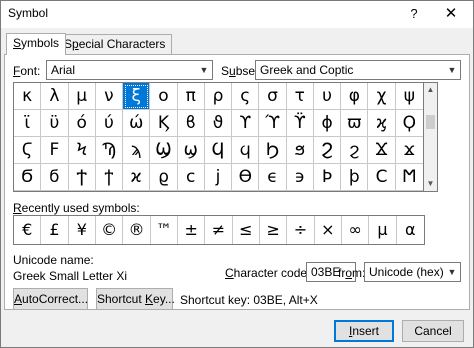 The height and width of the screenshot is (348, 474). Describe the element at coordinates (382, 96) in the screenshot. I see `symbol-cell: χ` at that location.